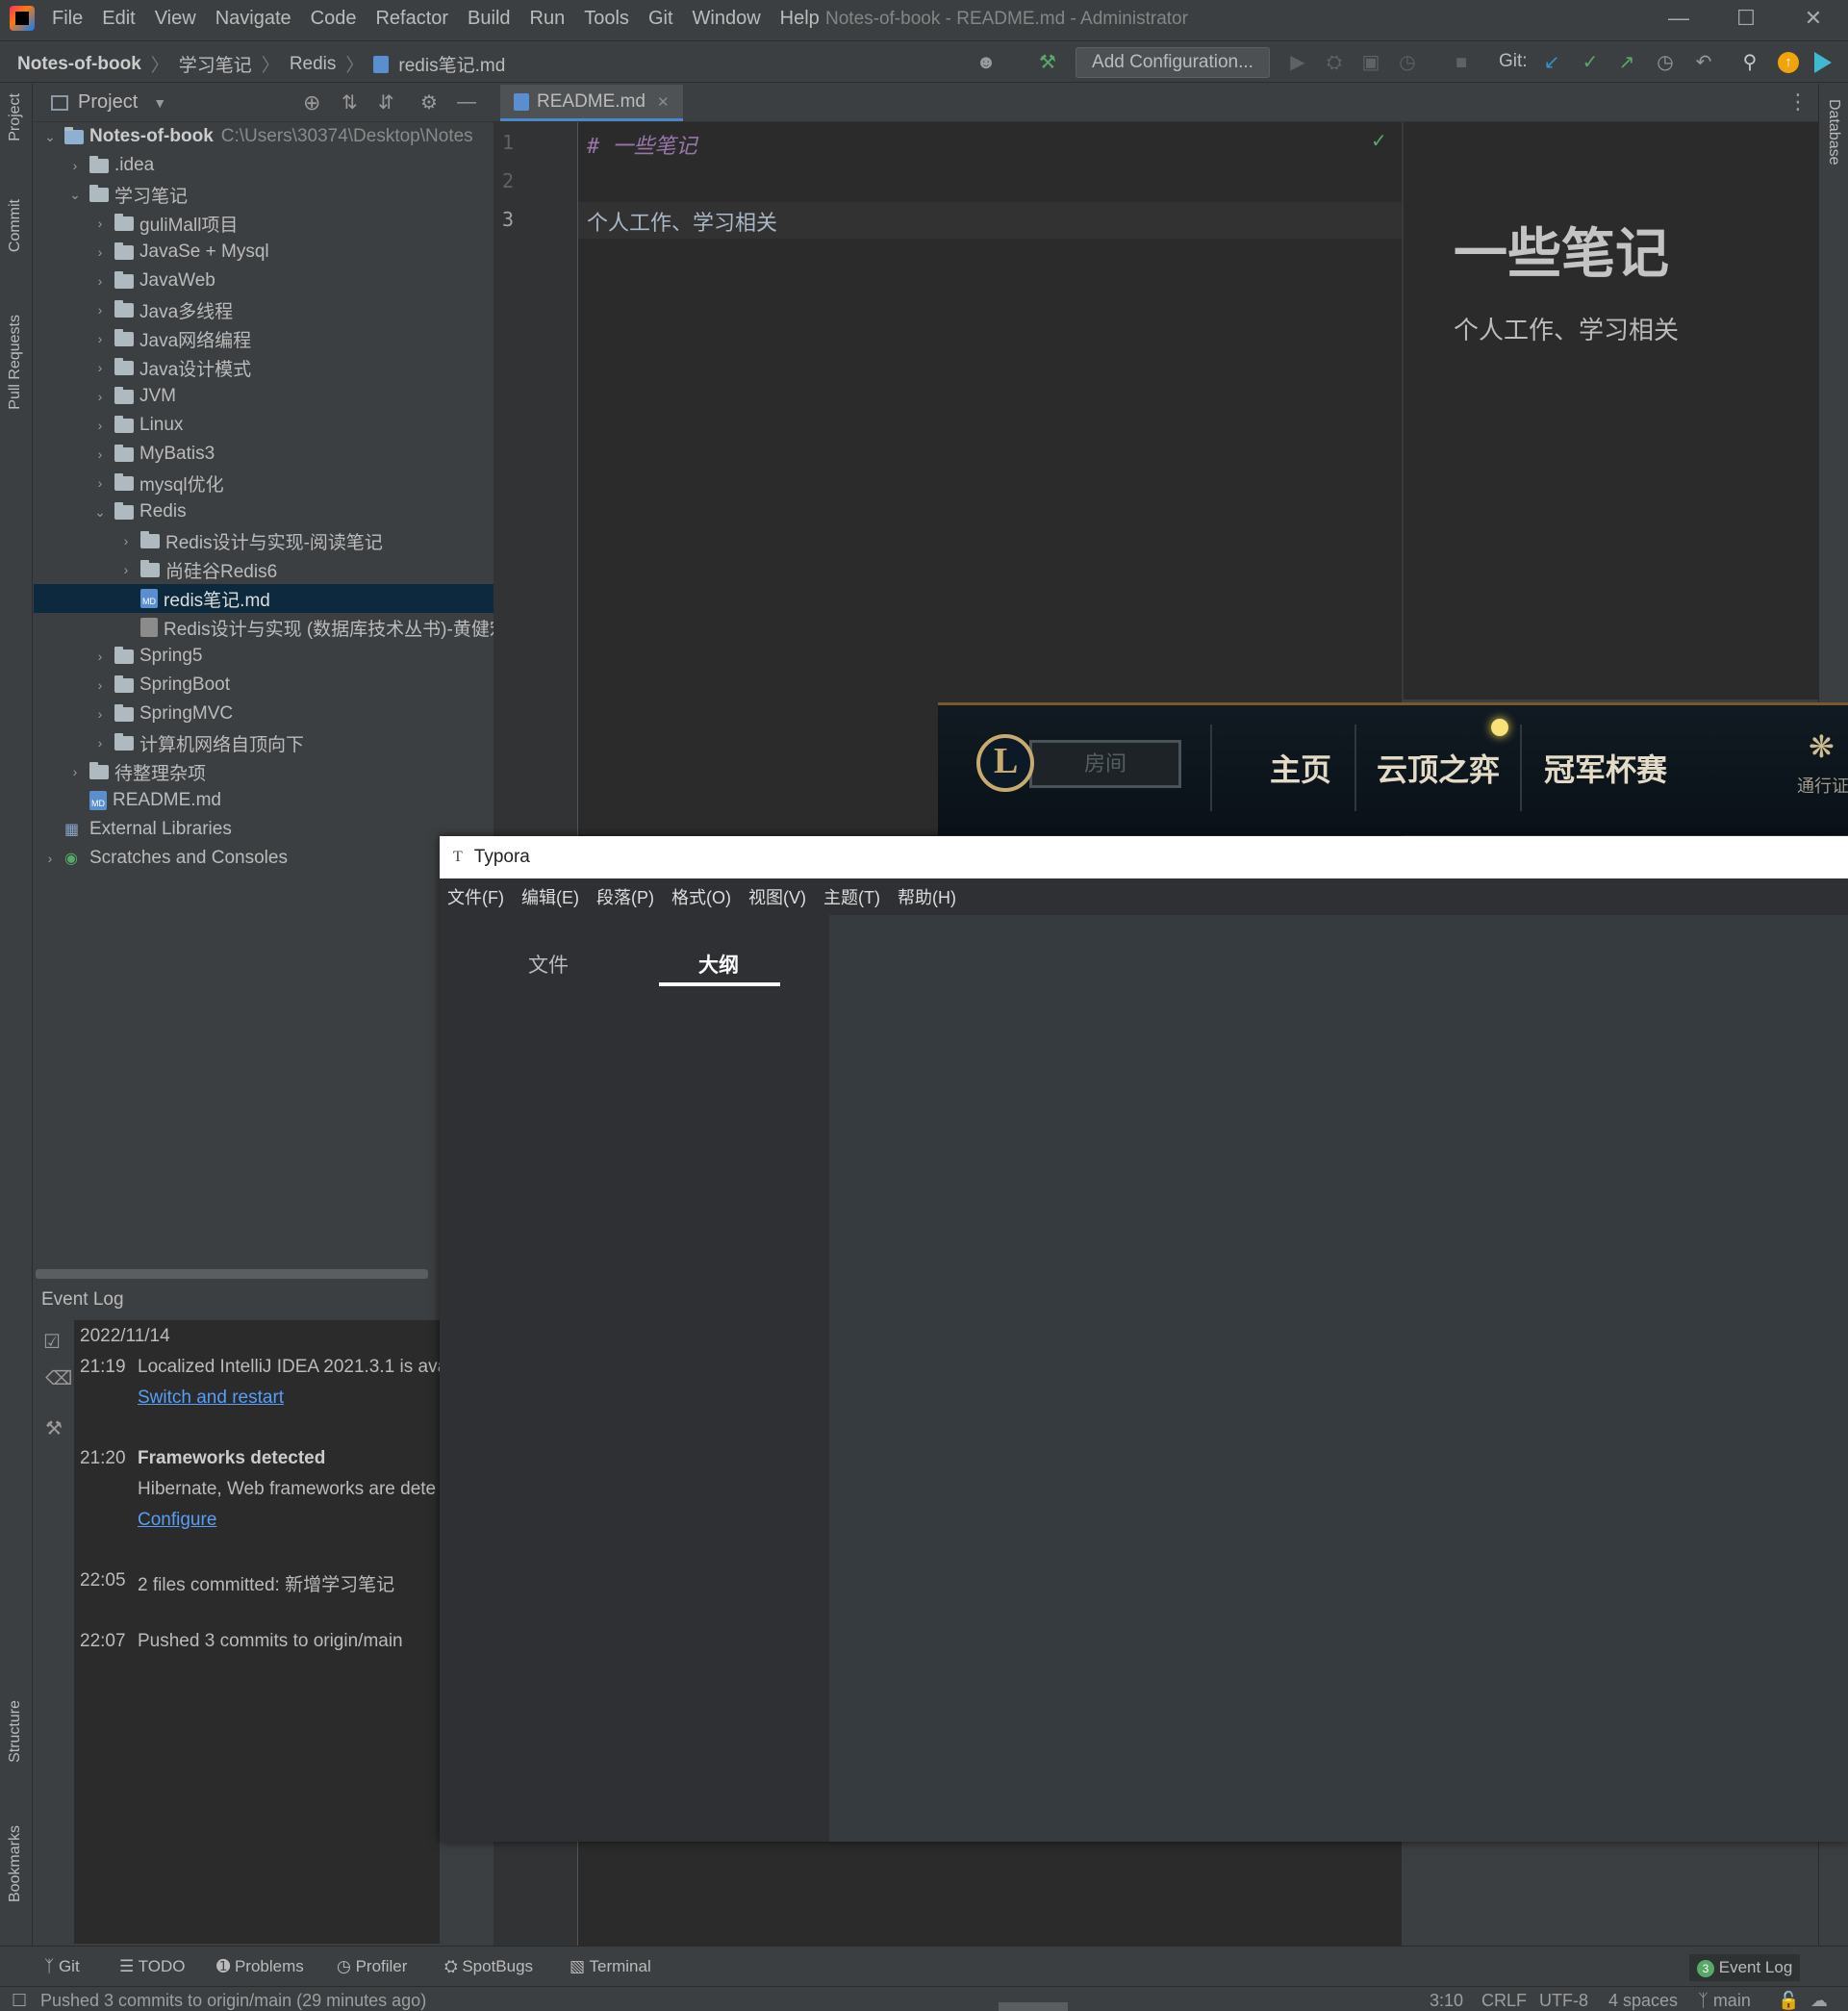 The width and height of the screenshot is (1848, 2011). I want to click on mark-read-icon: ☑, so click(52, 1342).